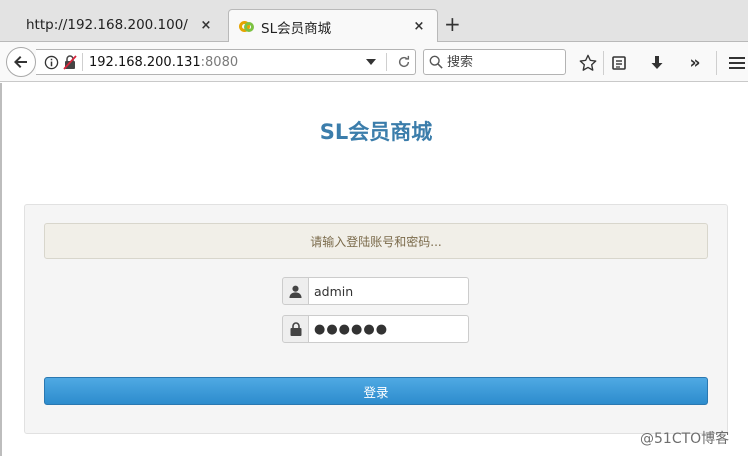 The image size is (748, 456). I want to click on back-arrow-icon, so click(20, 62).